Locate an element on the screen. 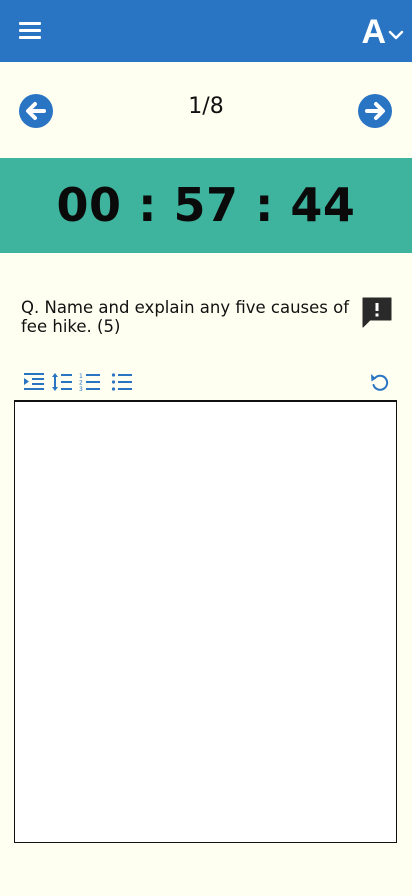 This screenshot has width=412, height=896. question-navigation: 1/8 is located at coordinates (206, 110).